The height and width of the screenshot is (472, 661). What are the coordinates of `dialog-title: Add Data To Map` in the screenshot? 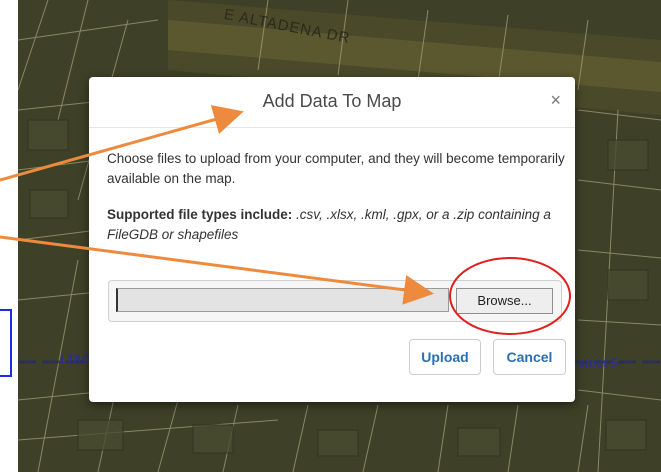 It's located at (332, 101).